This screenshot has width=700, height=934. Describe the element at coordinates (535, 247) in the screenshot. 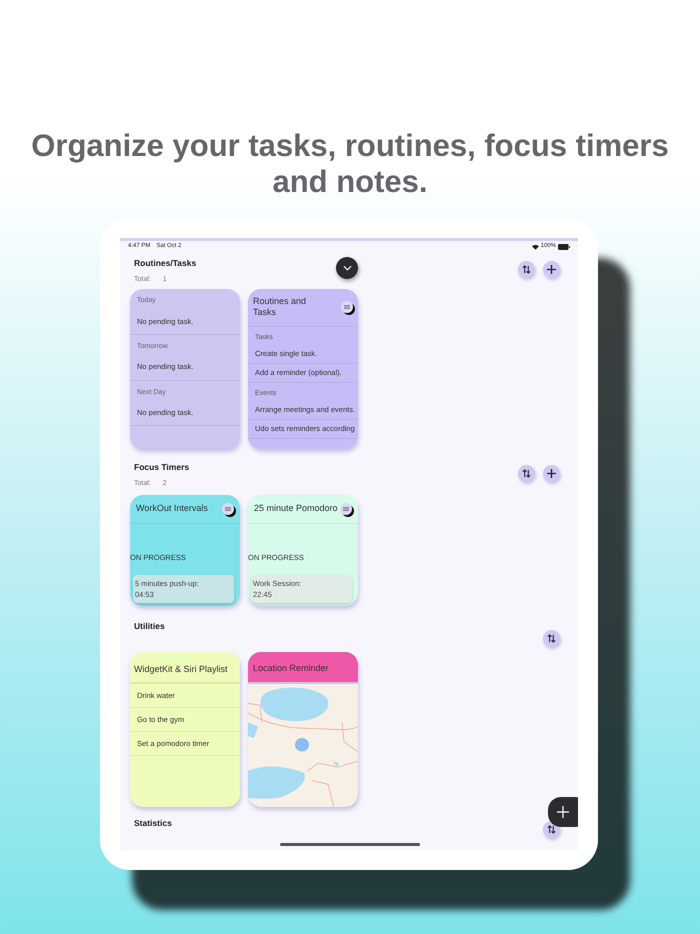

I see `wifi-icon` at that location.